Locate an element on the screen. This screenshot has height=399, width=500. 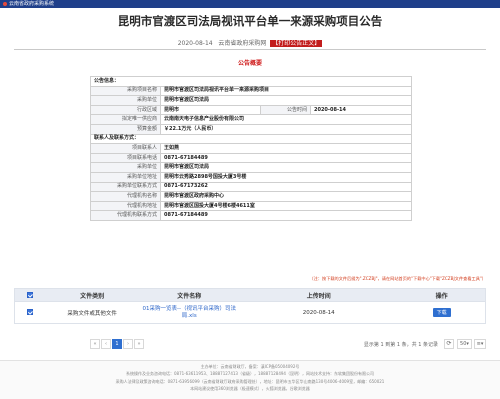
publish-source: 云南省政府采购网 is located at coordinates (242, 43).